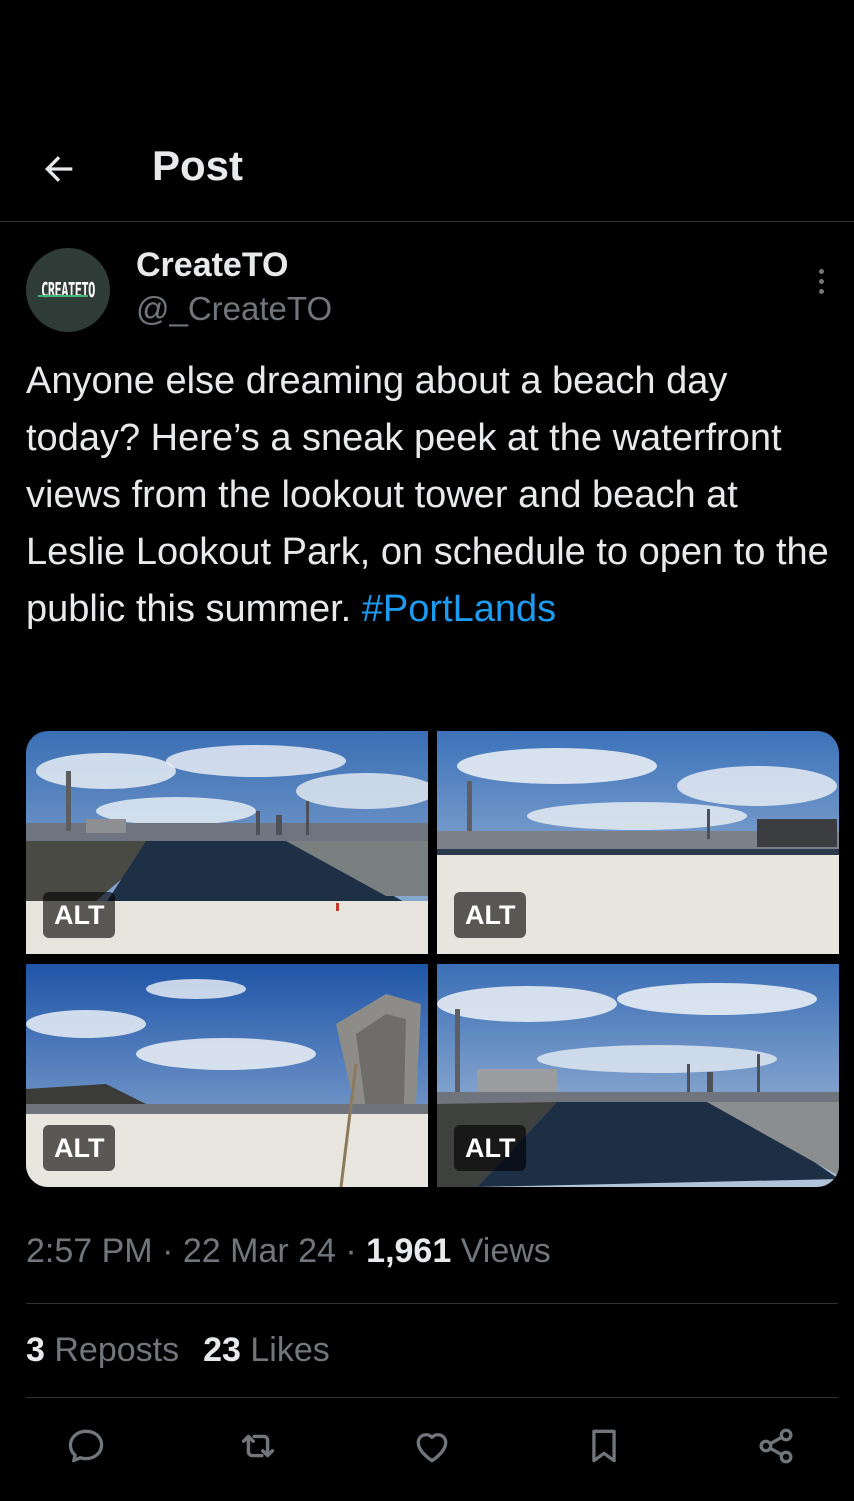  Describe the element at coordinates (227, 842) in the screenshot. I see `media-image-1: ALT` at that location.